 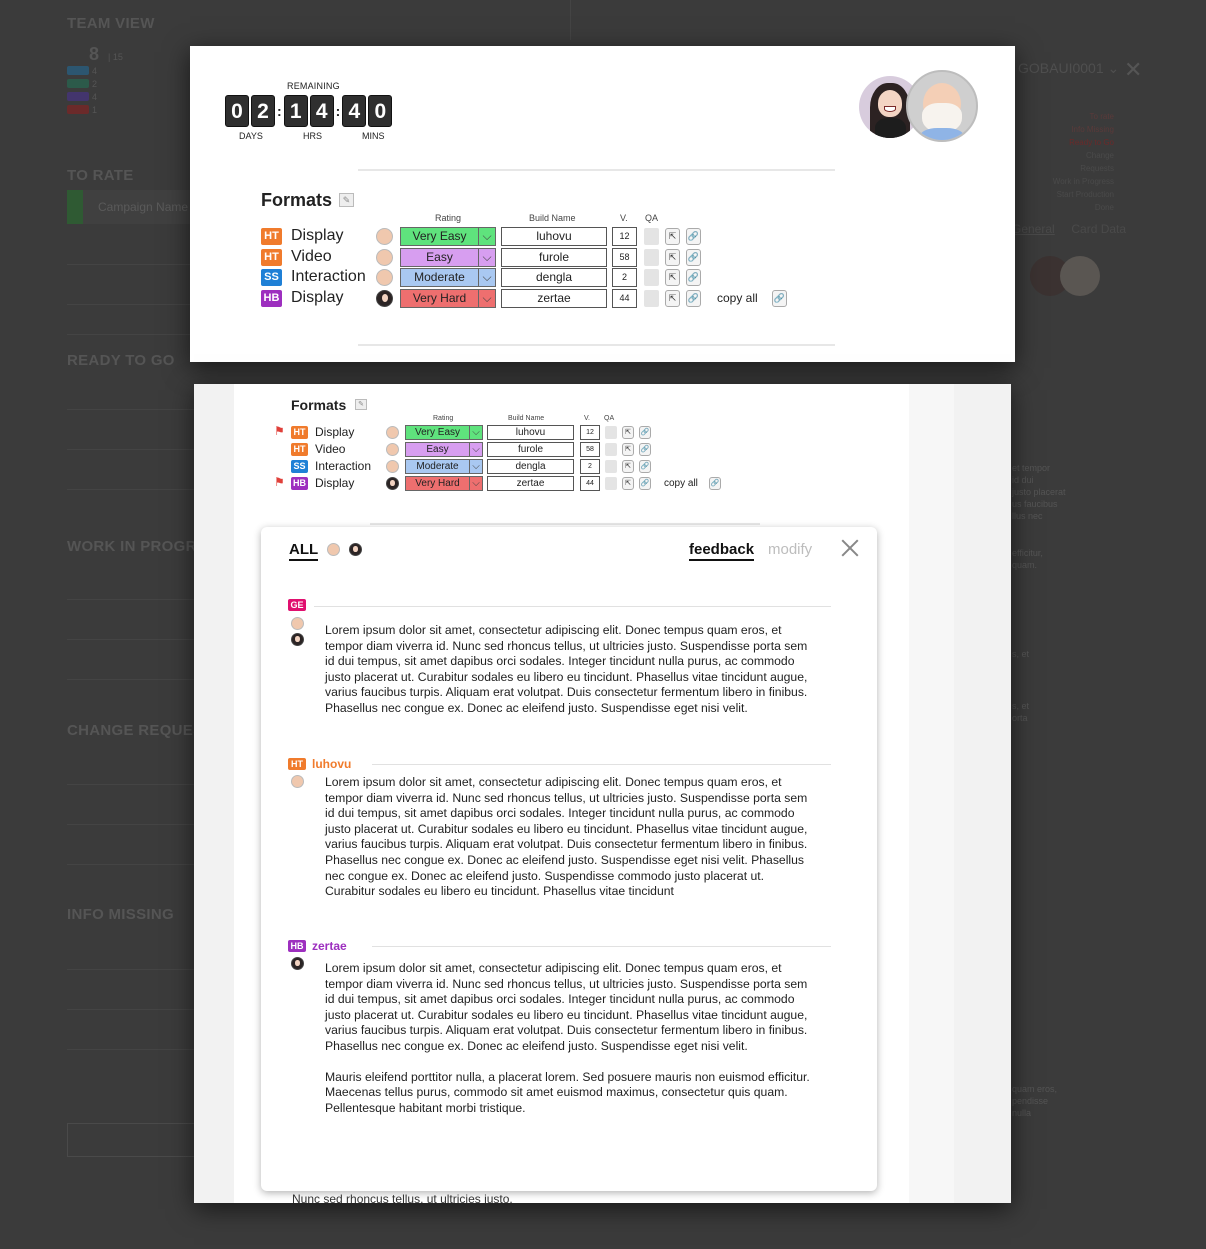 I want to click on commenter-avatar, so click(x=297, y=781).